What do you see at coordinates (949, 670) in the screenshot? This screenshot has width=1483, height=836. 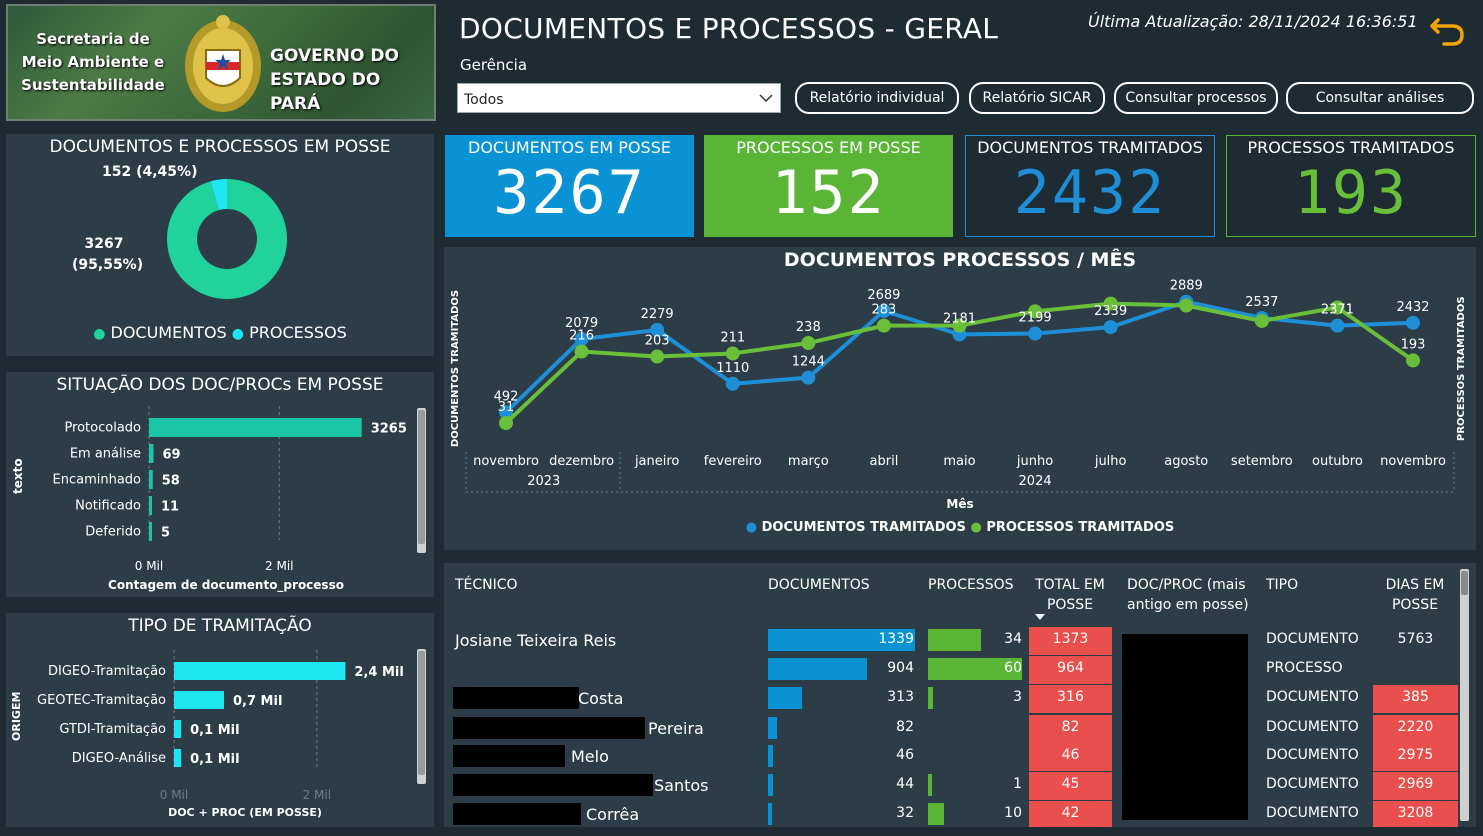 I see `table-row: 904 60 964 PROCESSO` at bounding box center [949, 670].